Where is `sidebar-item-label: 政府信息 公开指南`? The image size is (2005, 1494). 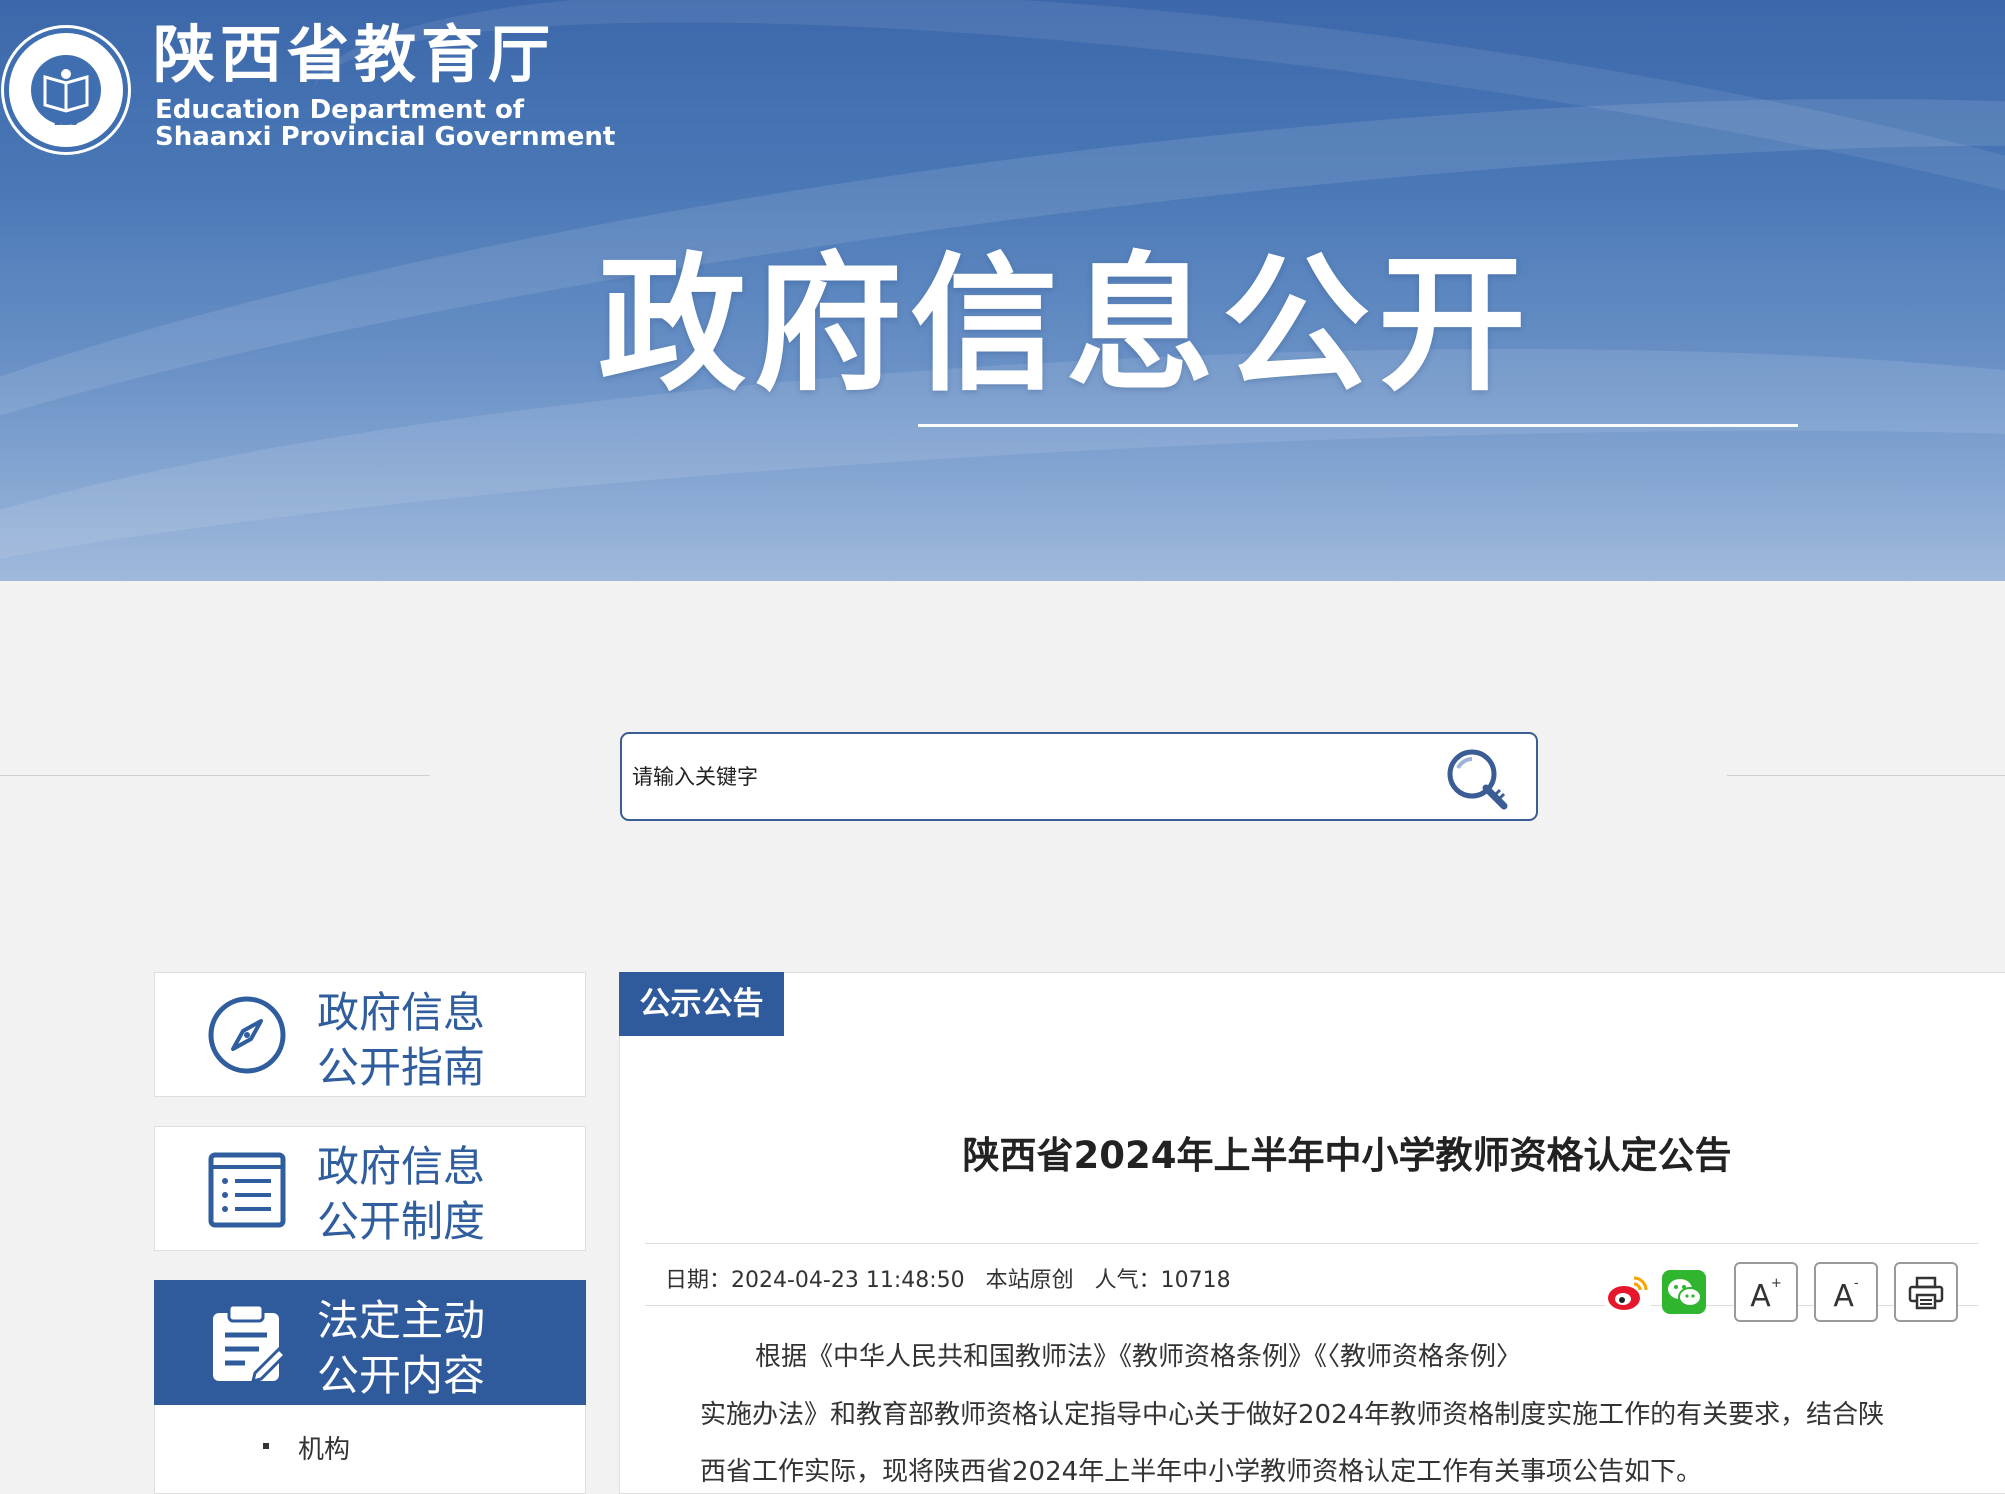 sidebar-item-label: 政府信息 公开指南 is located at coordinates (401, 1040).